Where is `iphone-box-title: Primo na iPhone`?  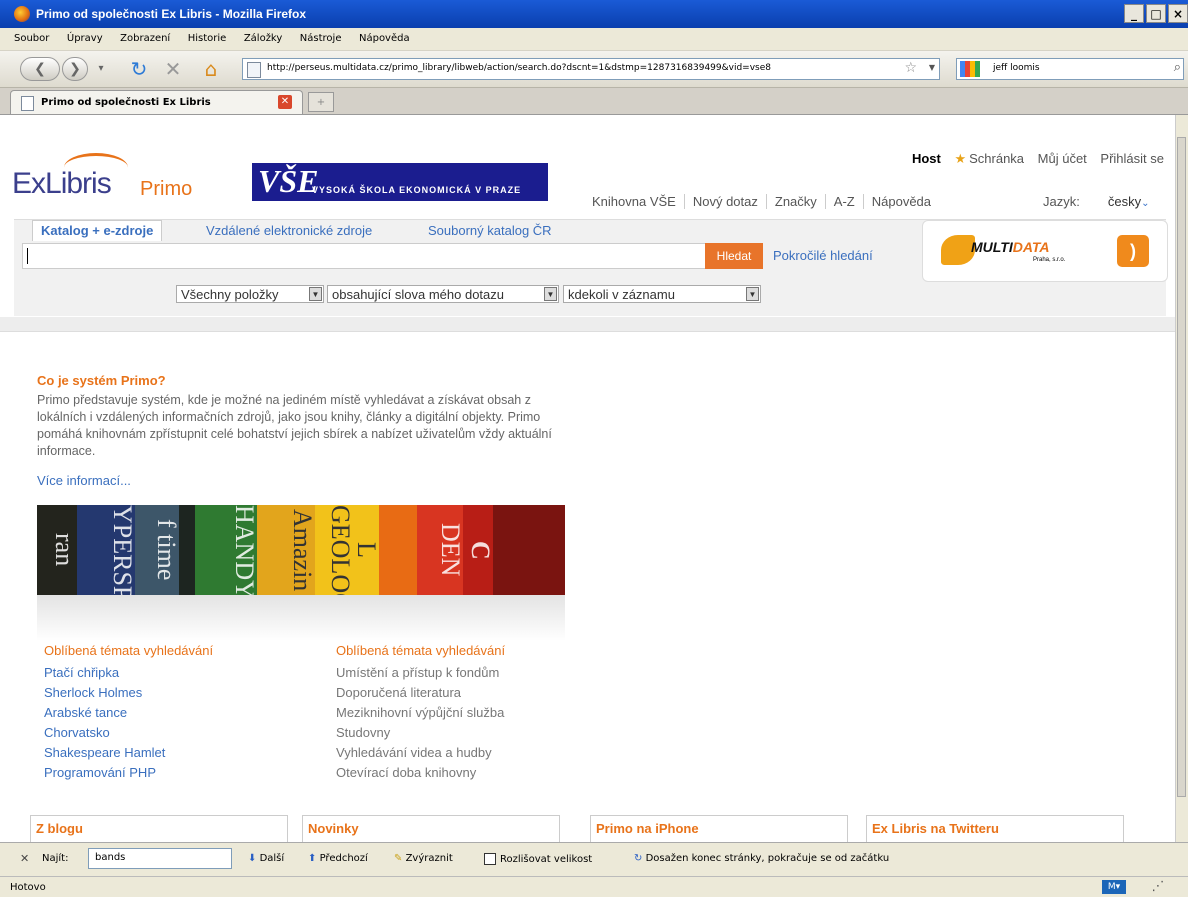
iphone-box-title: Primo na iPhone is located at coordinates (647, 828).